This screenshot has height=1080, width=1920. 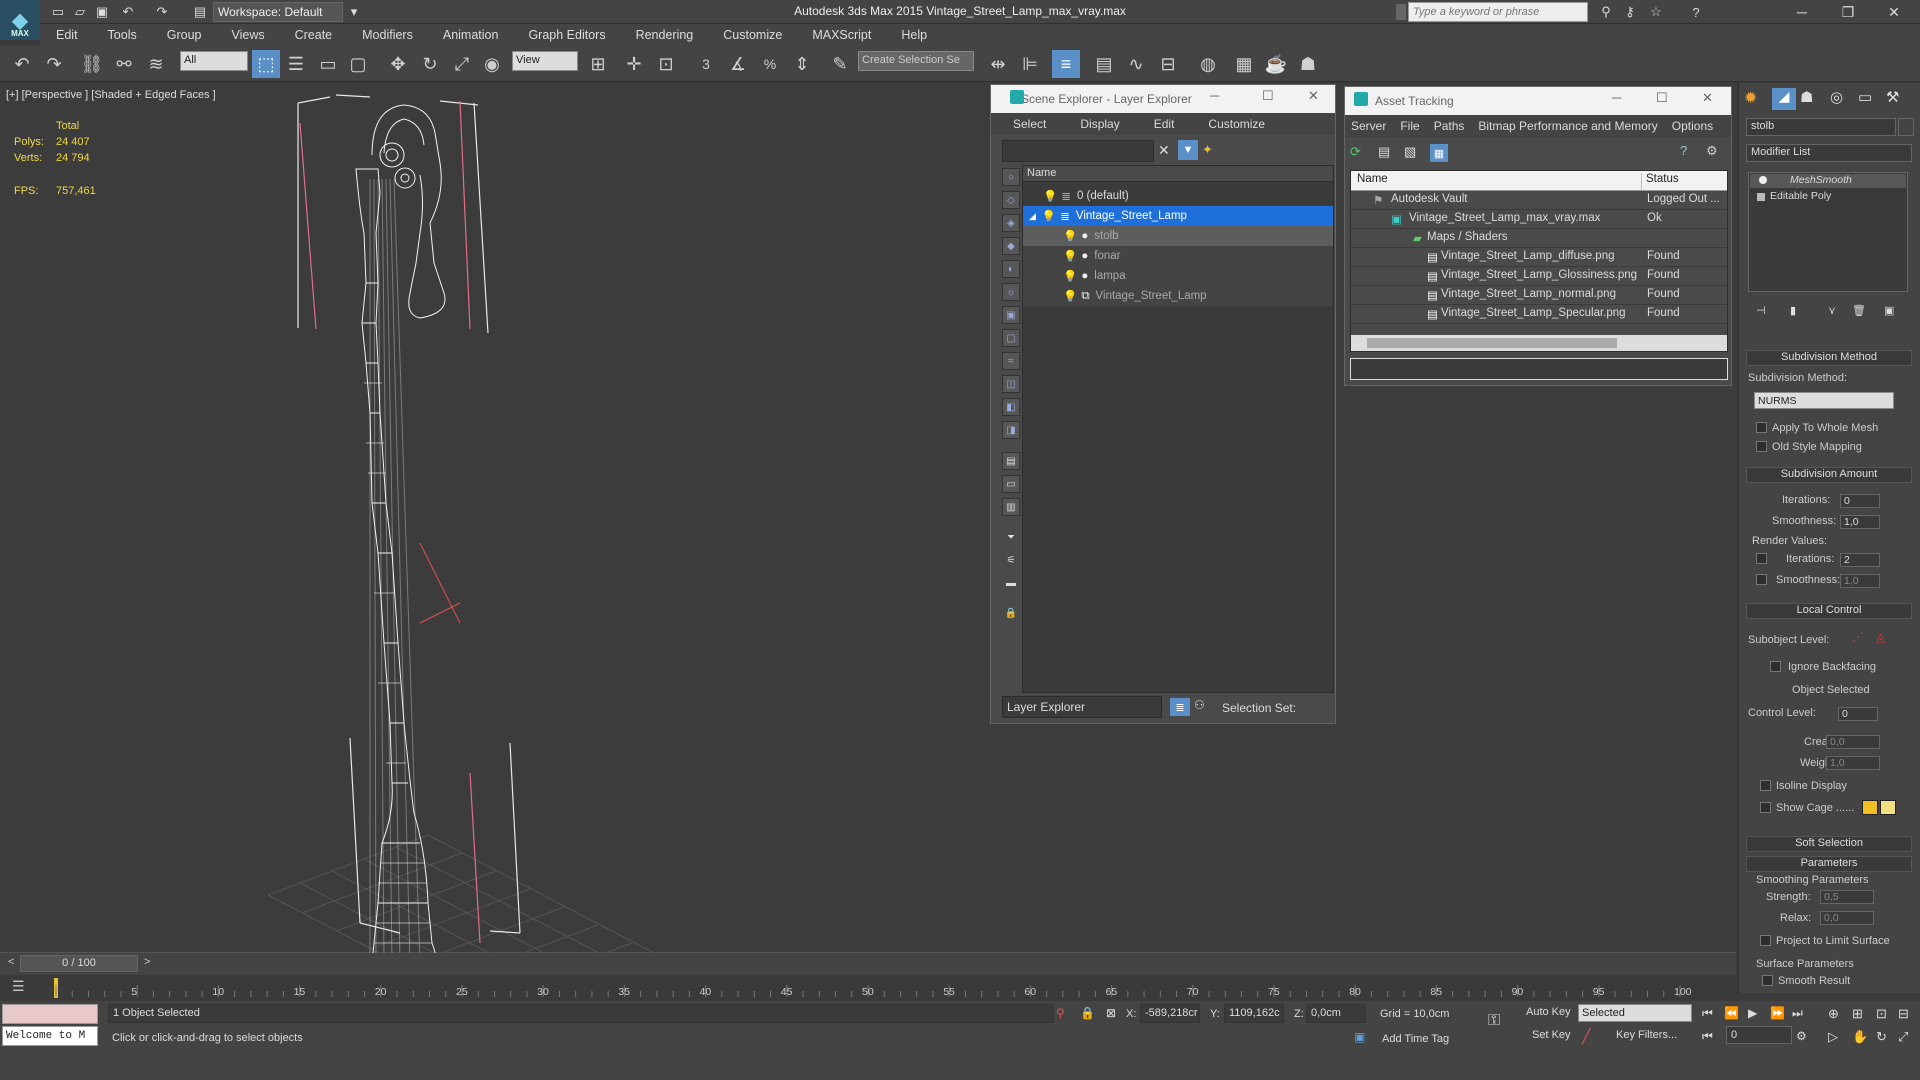 I want to click on pin-stack-icon: ⊣, so click(x=1761, y=310).